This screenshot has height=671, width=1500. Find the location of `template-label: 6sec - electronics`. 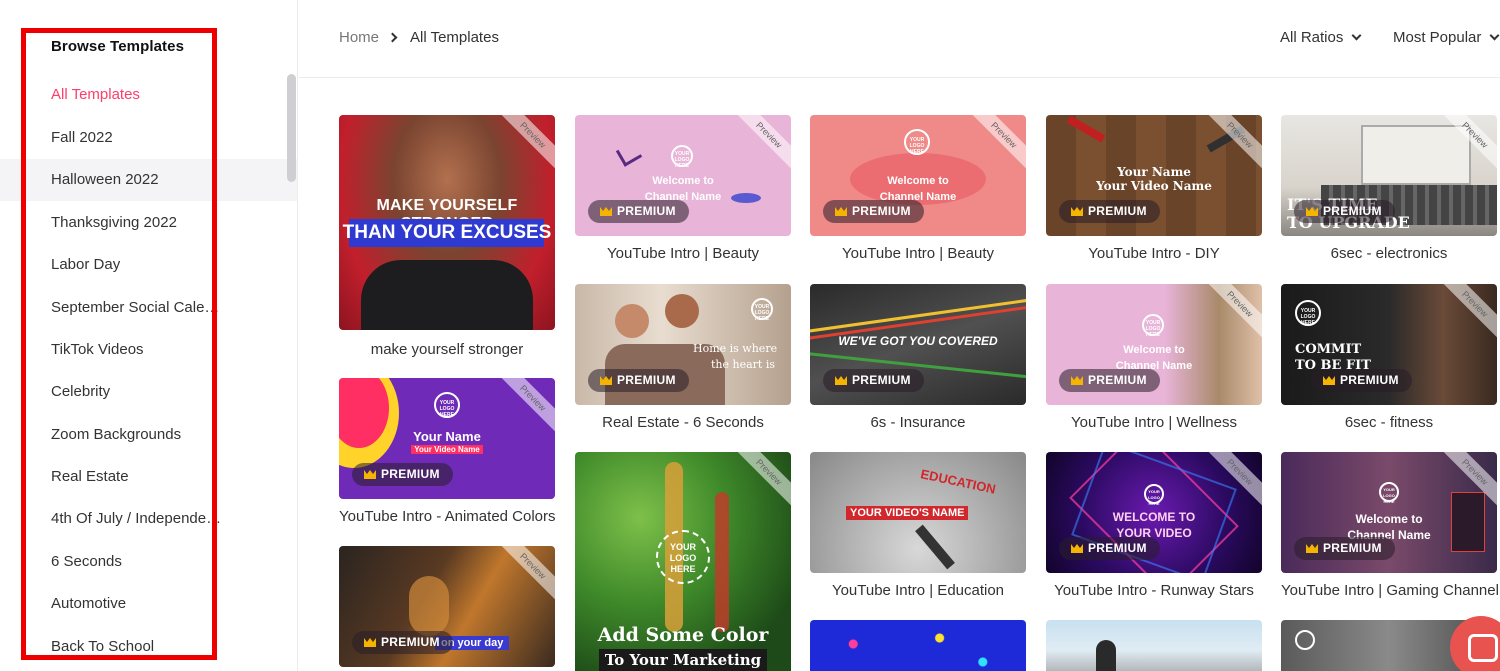

template-label: 6sec - electronics is located at coordinates (1389, 253).